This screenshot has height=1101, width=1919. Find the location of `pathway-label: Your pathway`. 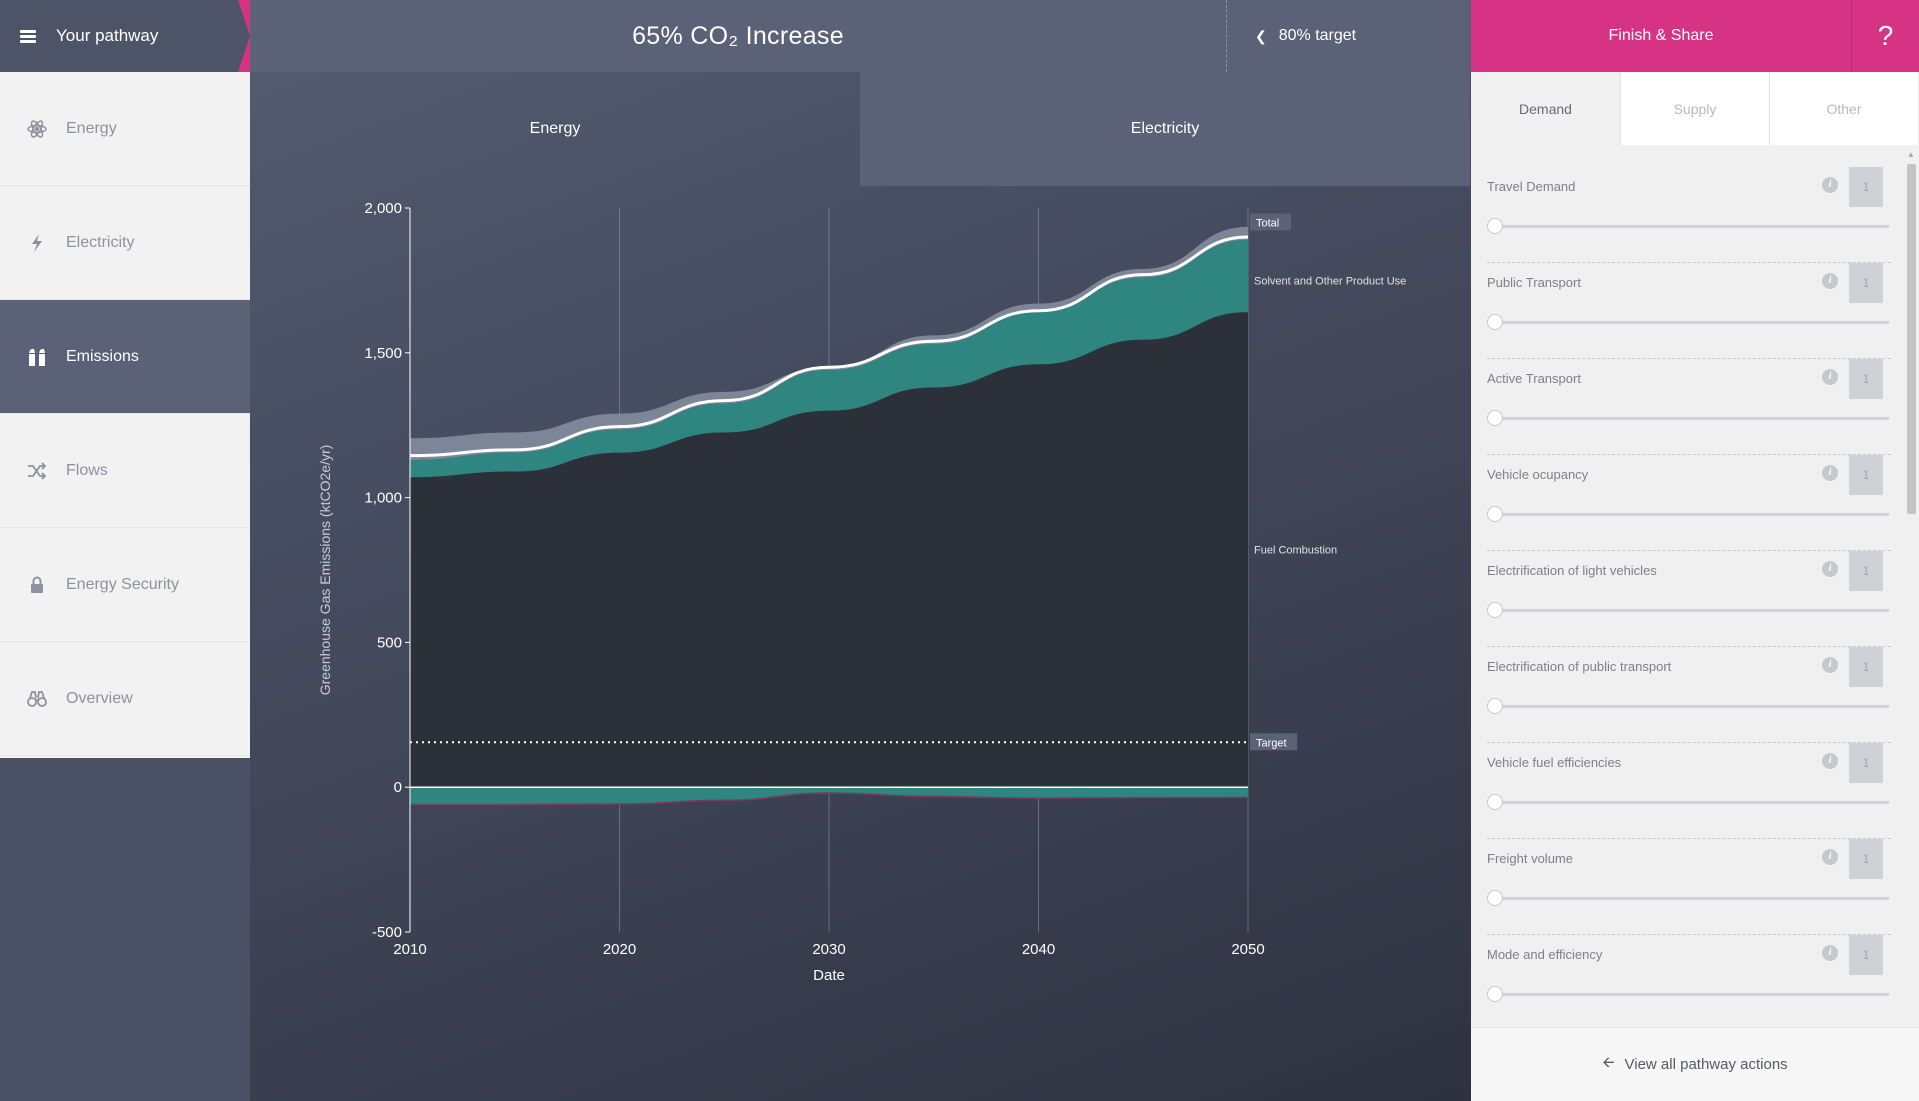

pathway-label: Your pathway is located at coordinates (107, 35).